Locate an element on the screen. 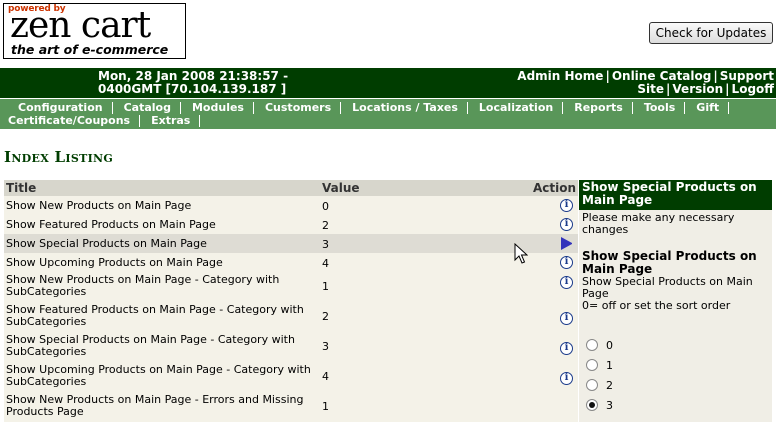  setting-description: Show Special Products on Main Page is located at coordinates (667, 287).